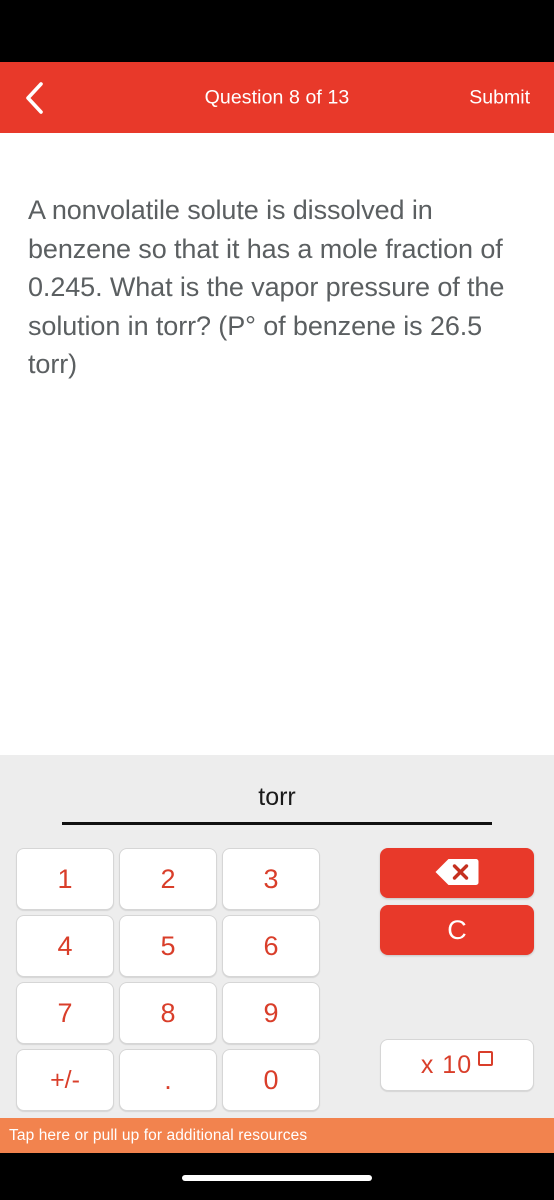 This screenshot has width=554, height=1200. I want to click on submit-button: Submit, so click(499, 97).